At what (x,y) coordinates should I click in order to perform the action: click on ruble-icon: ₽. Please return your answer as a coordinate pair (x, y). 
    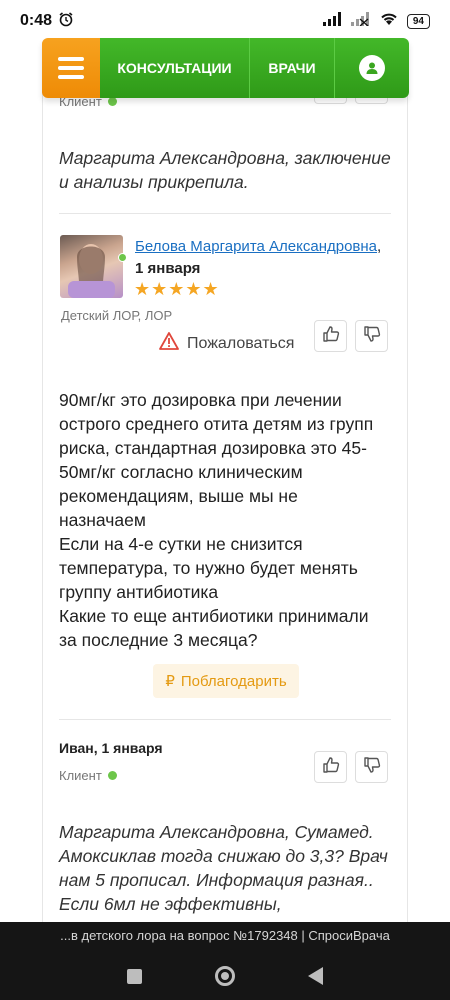
    Looking at the image, I should click on (170, 681).